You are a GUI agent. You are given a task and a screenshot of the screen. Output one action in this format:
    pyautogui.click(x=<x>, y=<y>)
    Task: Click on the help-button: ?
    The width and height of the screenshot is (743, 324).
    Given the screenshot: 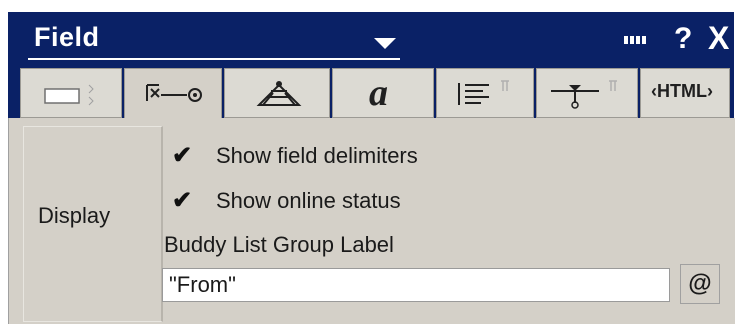 What is the action you would take?
    pyautogui.click(x=683, y=39)
    